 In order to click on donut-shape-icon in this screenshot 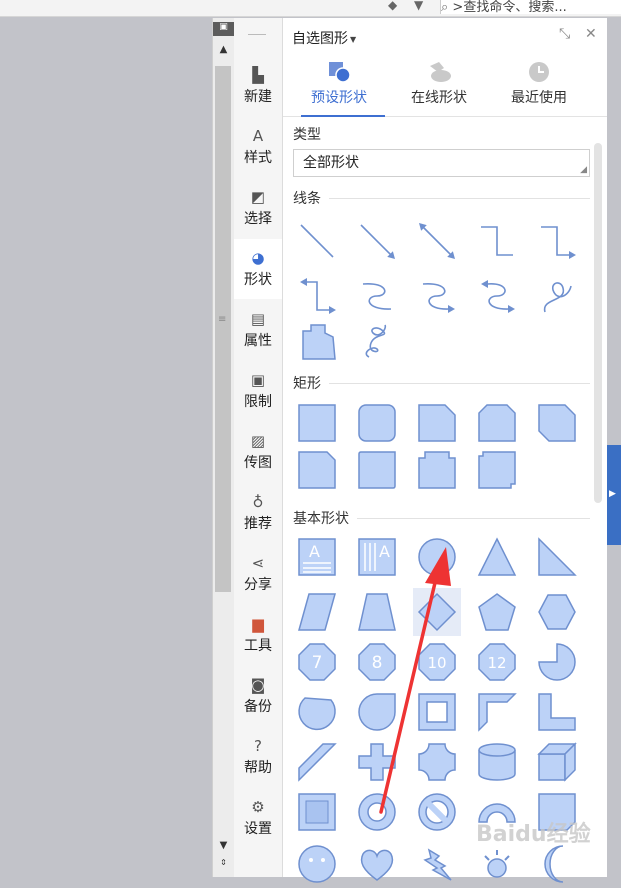, I will do `click(377, 812)`.